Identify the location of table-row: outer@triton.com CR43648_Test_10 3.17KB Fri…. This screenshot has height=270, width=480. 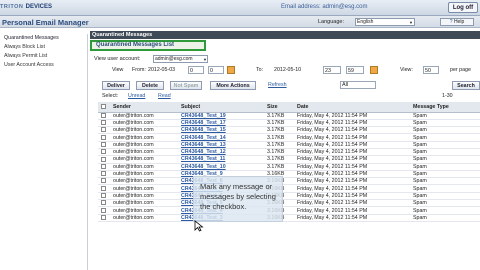
(289, 167).